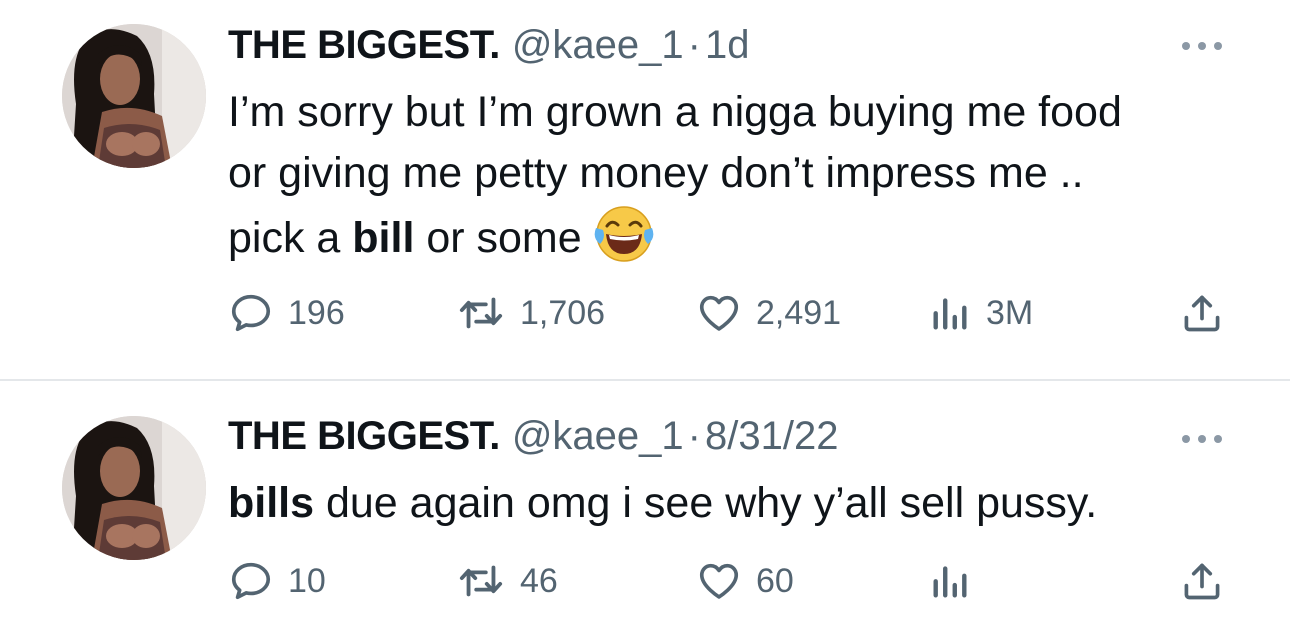 This screenshot has height=631, width=1290. I want to click on tweet-text-segment: pick a, so click(290, 238).